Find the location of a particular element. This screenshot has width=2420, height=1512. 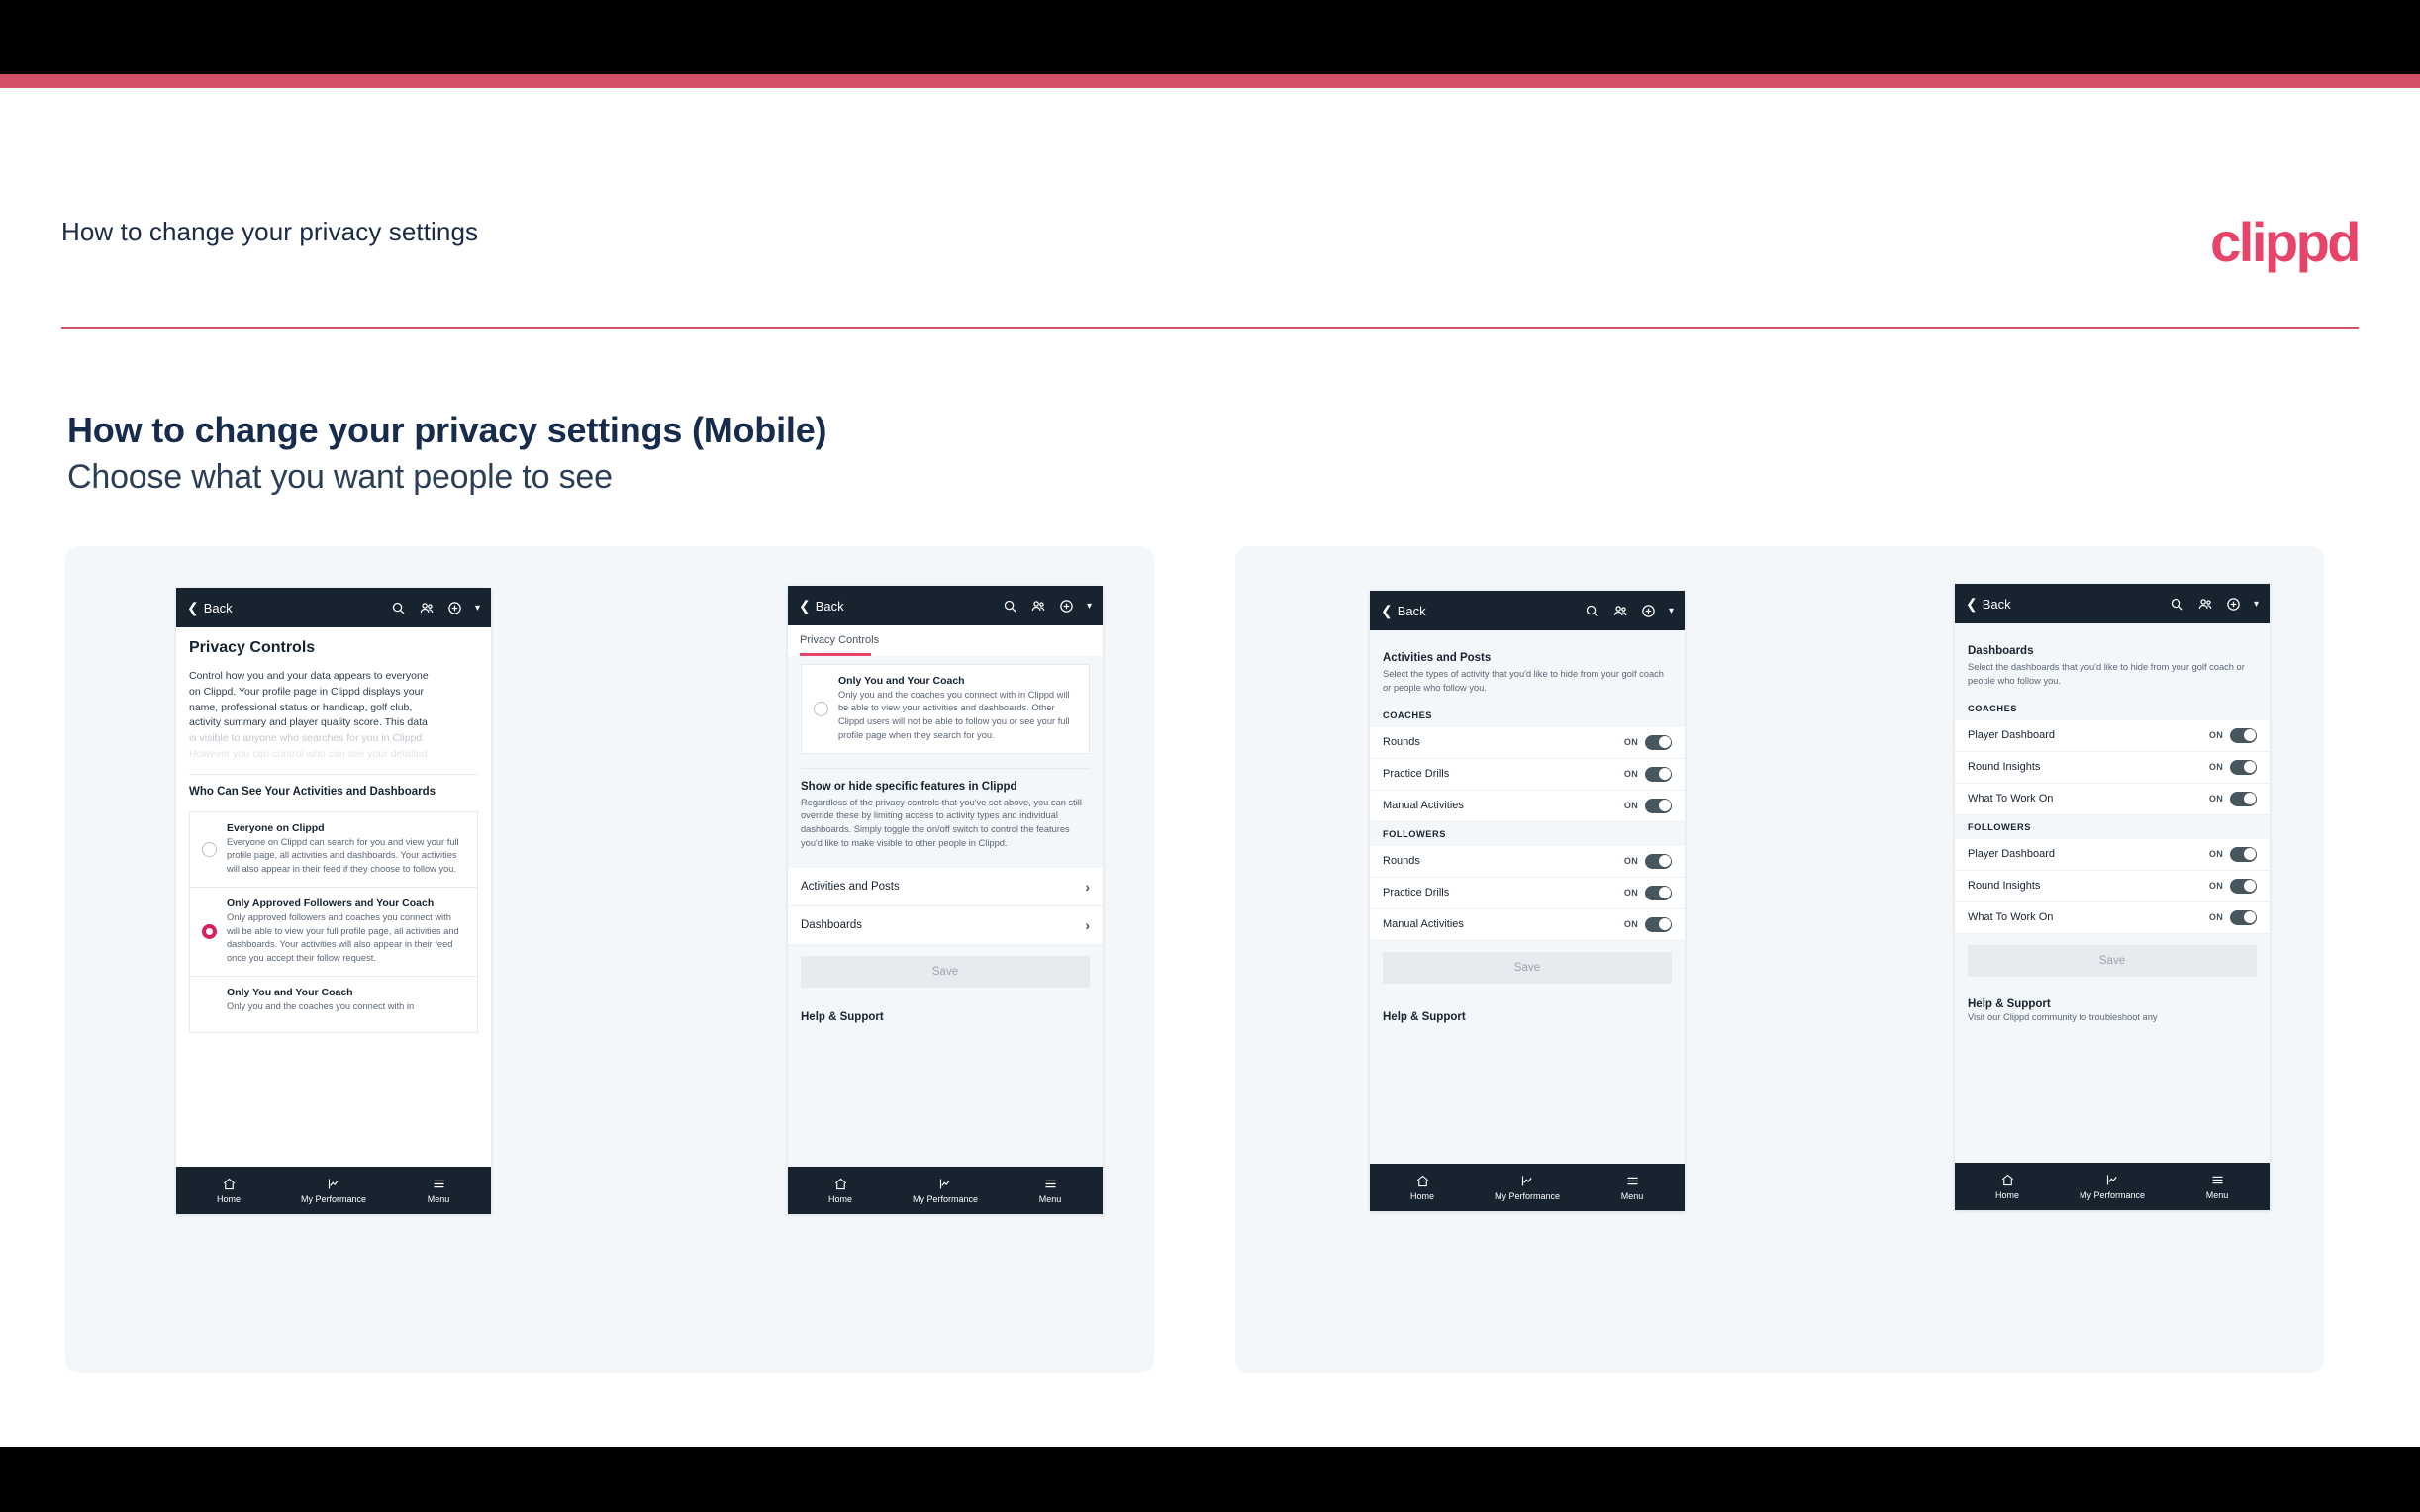

link-activities-and-posts: Activities and Posts › is located at coordinates (945, 888).